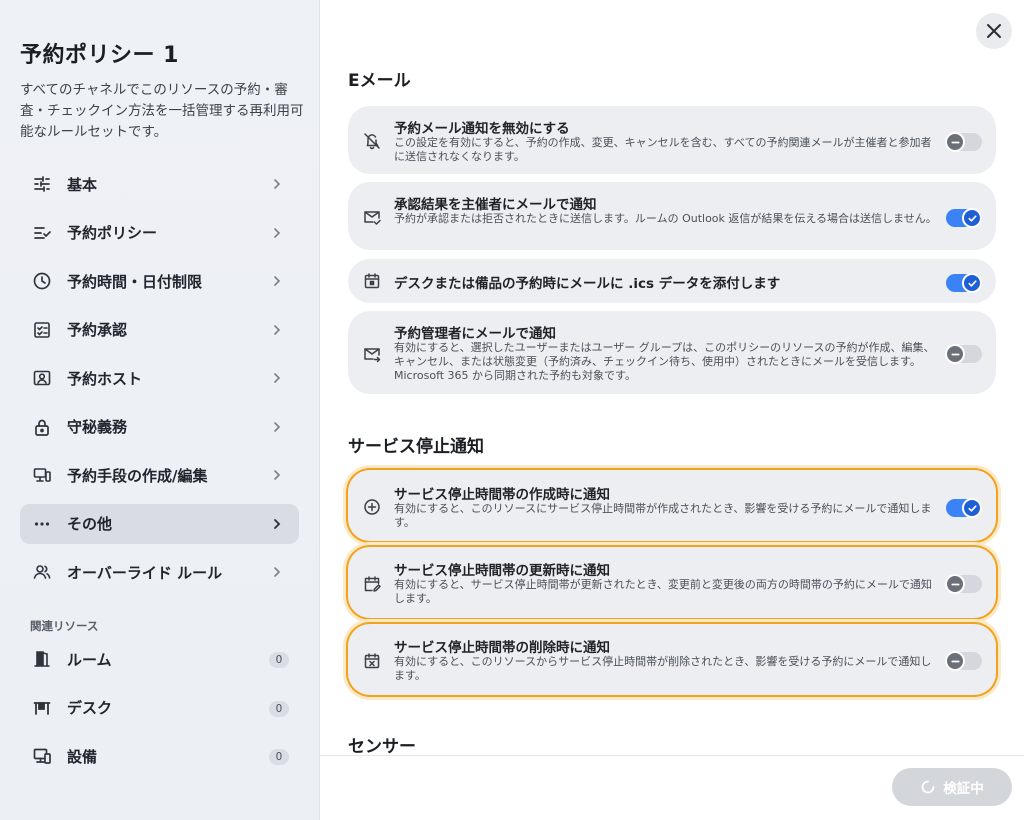  What do you see at coordinates (97, 330) in the screenshot?
I see `sidebar-item-label: 予約承認` at bounding box center [97, 330].